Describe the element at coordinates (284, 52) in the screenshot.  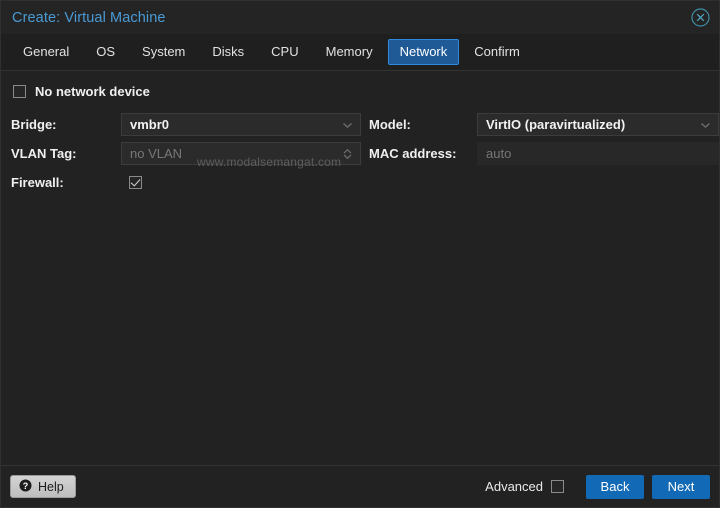
I see `tab-cpu: CPU` at that location.